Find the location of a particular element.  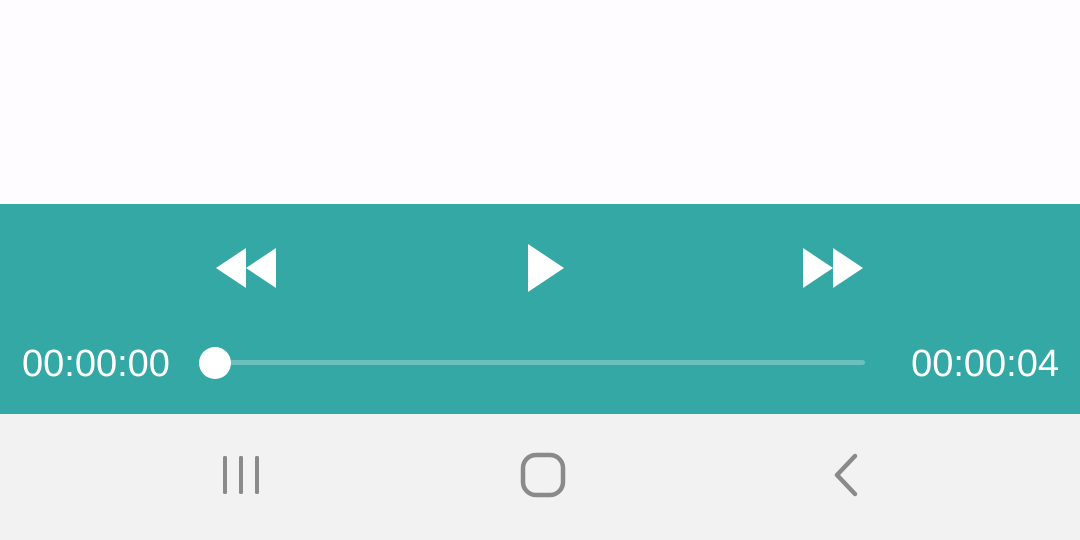

total-time-label: 00:00:04 is located at coordinates (985, 364).